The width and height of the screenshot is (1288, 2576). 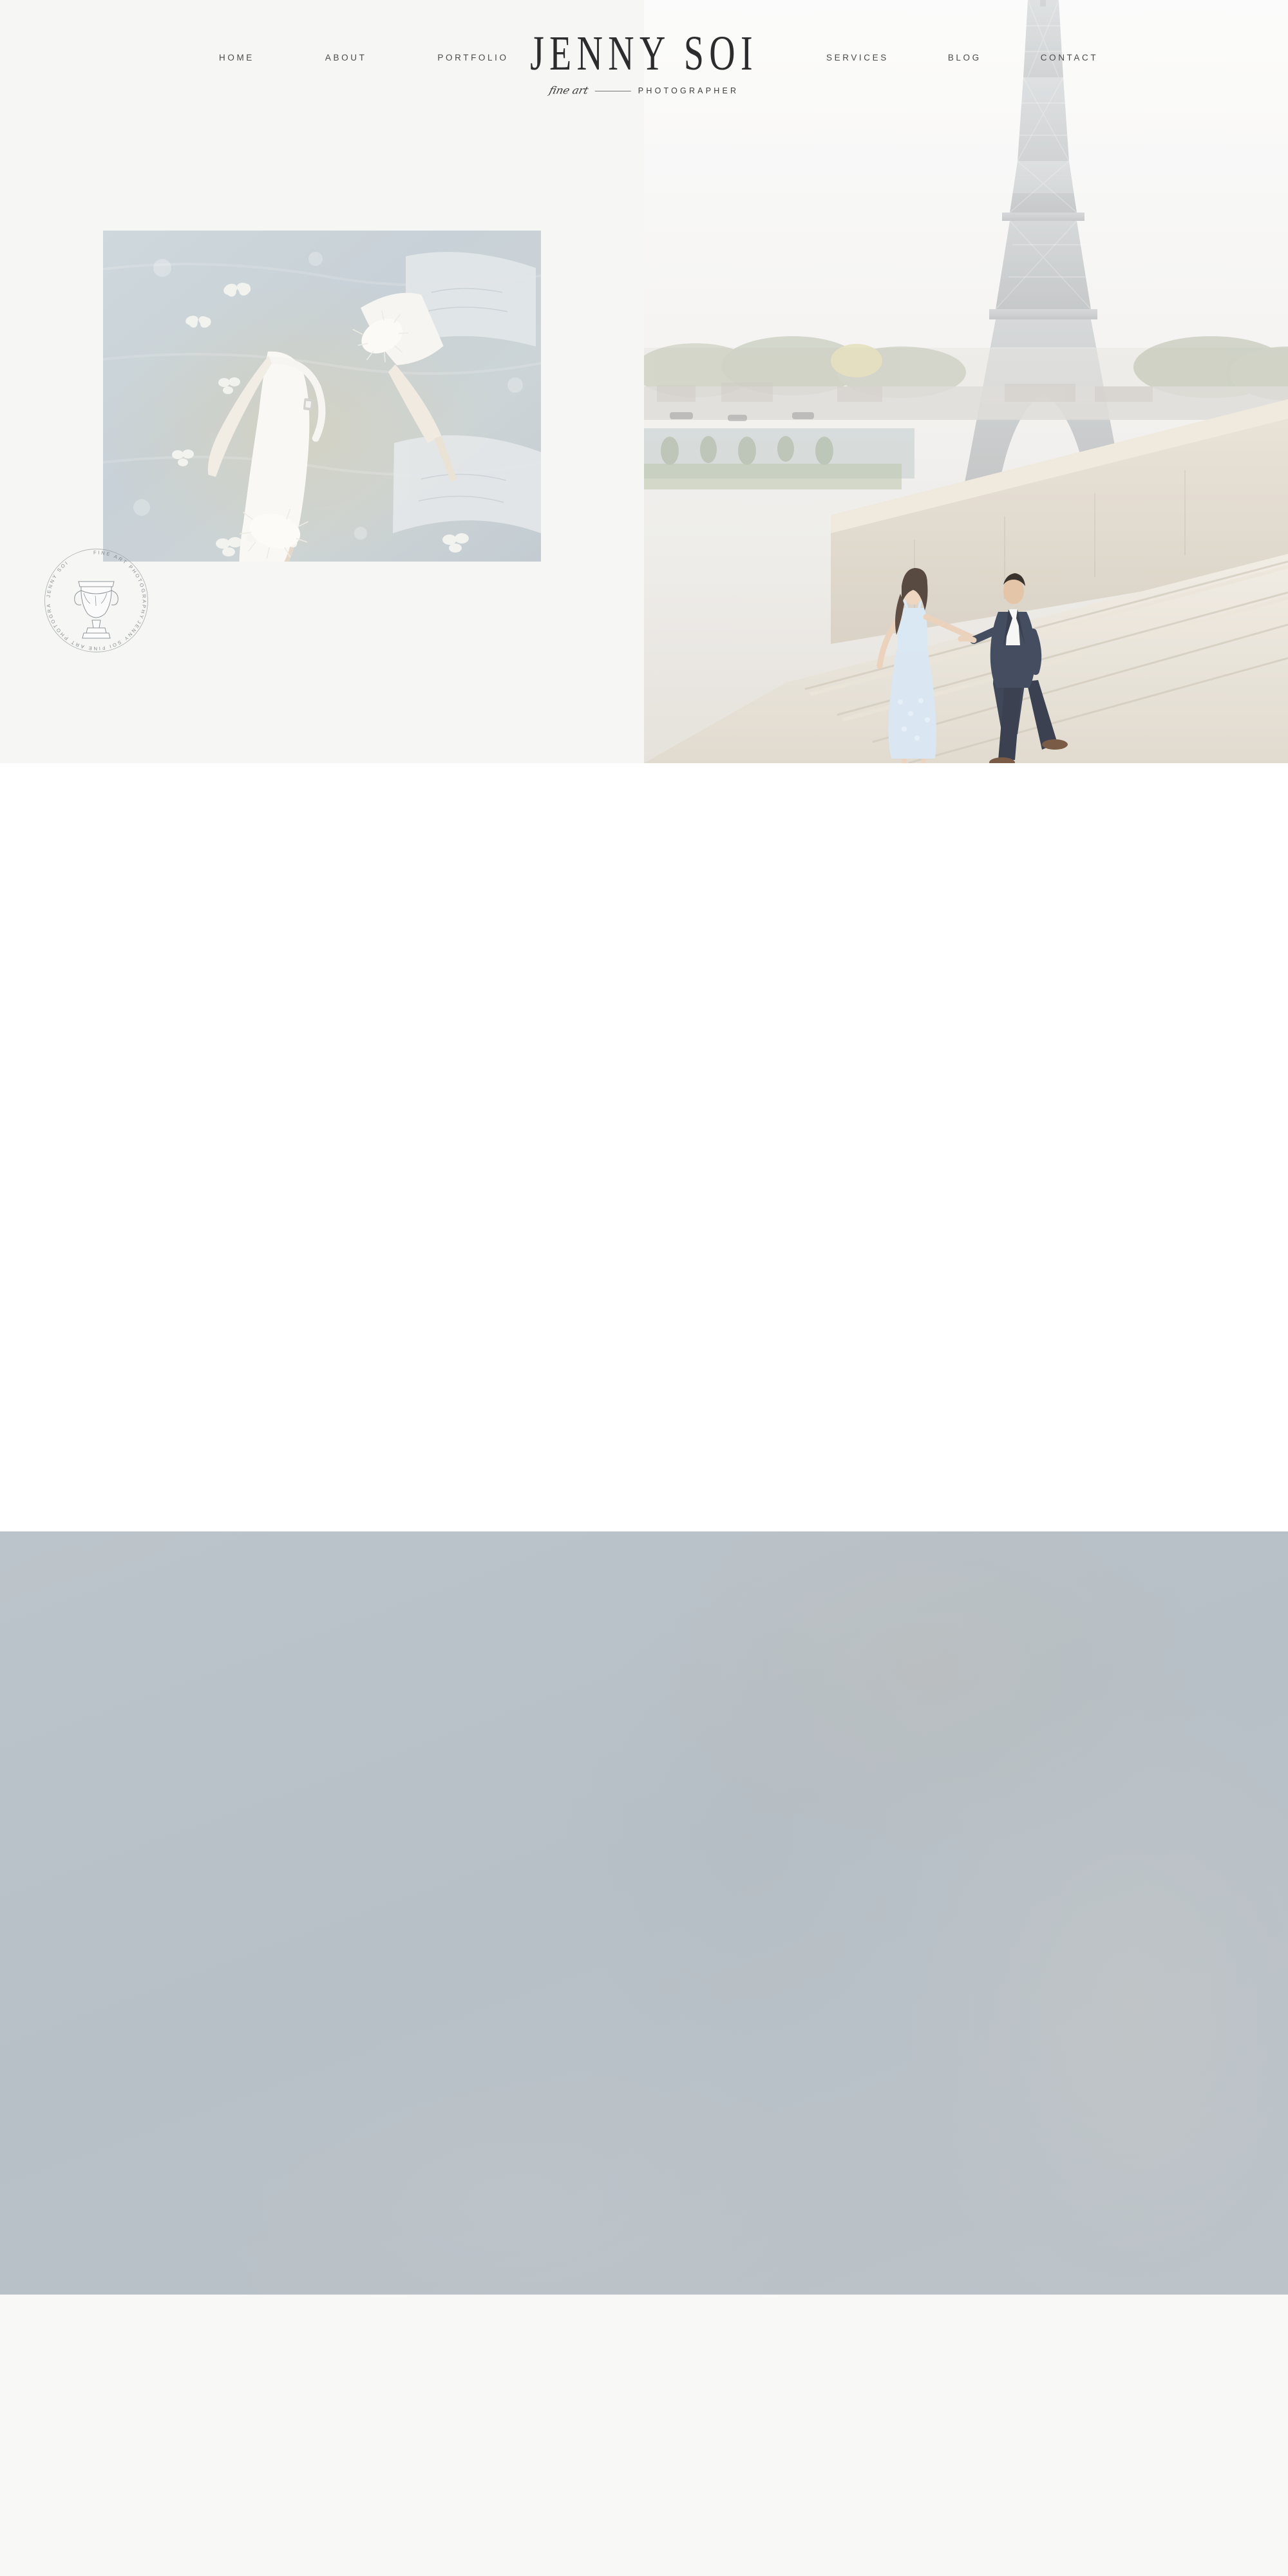 I want to click on nav-left-group: HOME ABOUT PORTFOLIO, so click(x=364, y=58).